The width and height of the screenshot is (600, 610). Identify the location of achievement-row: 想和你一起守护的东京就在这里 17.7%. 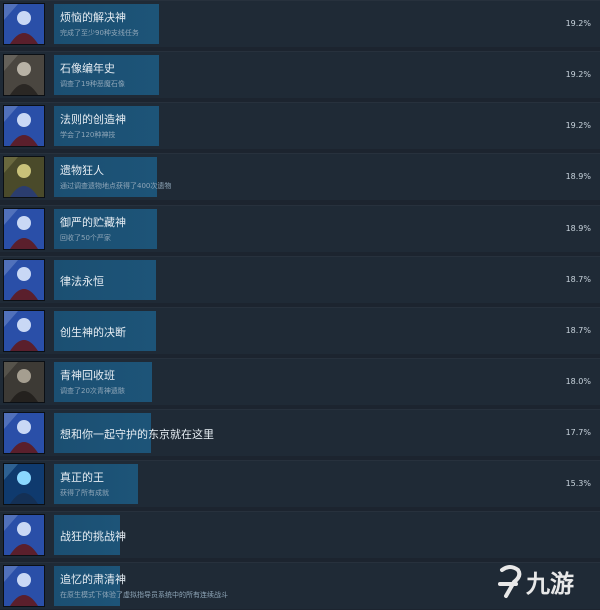
(300, 432).